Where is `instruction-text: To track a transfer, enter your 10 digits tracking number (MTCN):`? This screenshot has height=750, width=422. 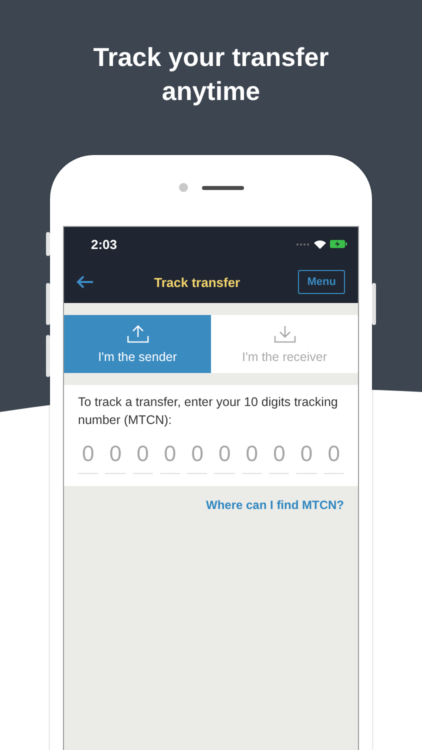
instruction-text: To track a transfer, enter your 10 digits tracking number (MTCN): is located at coordinates (208, 411).